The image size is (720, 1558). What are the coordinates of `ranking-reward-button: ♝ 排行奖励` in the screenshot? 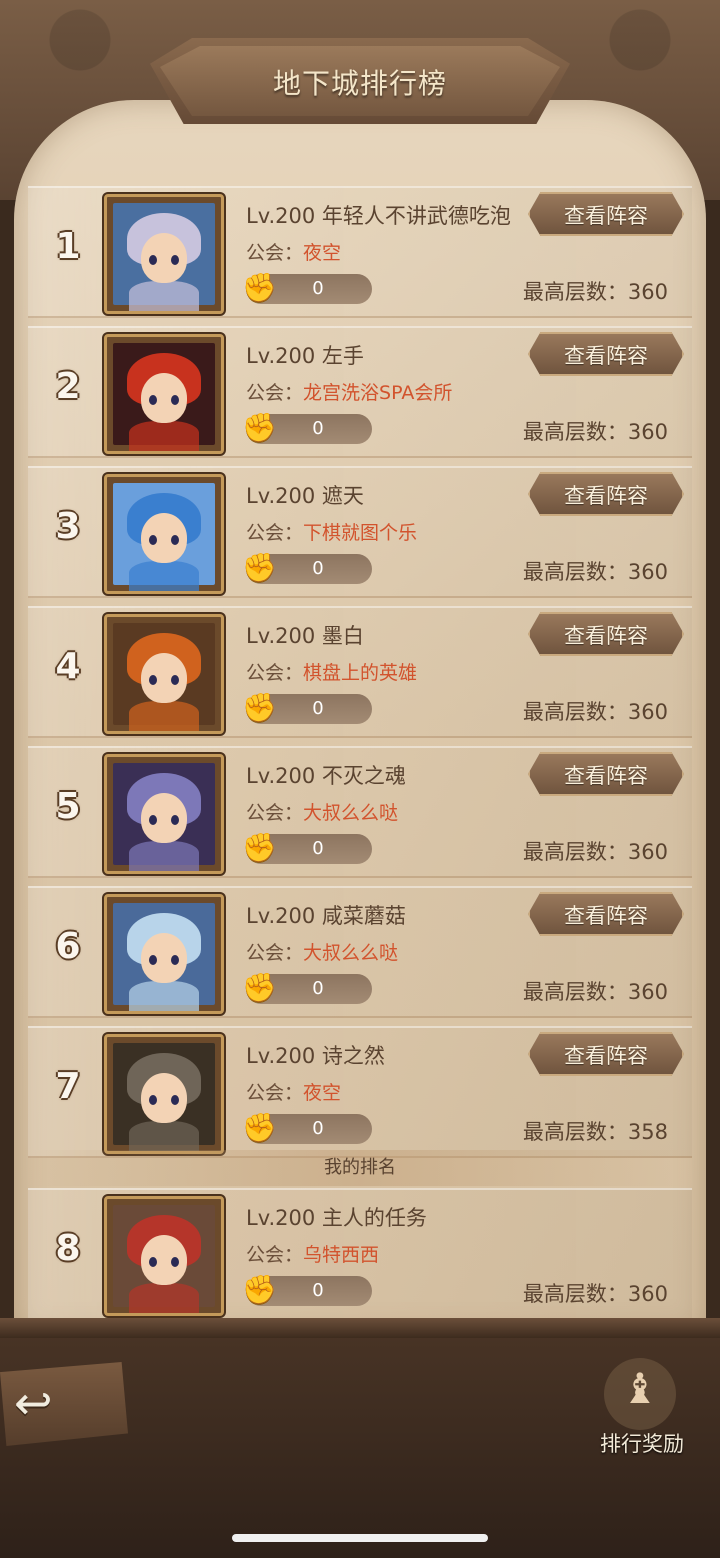 It's located at (642, 1408).